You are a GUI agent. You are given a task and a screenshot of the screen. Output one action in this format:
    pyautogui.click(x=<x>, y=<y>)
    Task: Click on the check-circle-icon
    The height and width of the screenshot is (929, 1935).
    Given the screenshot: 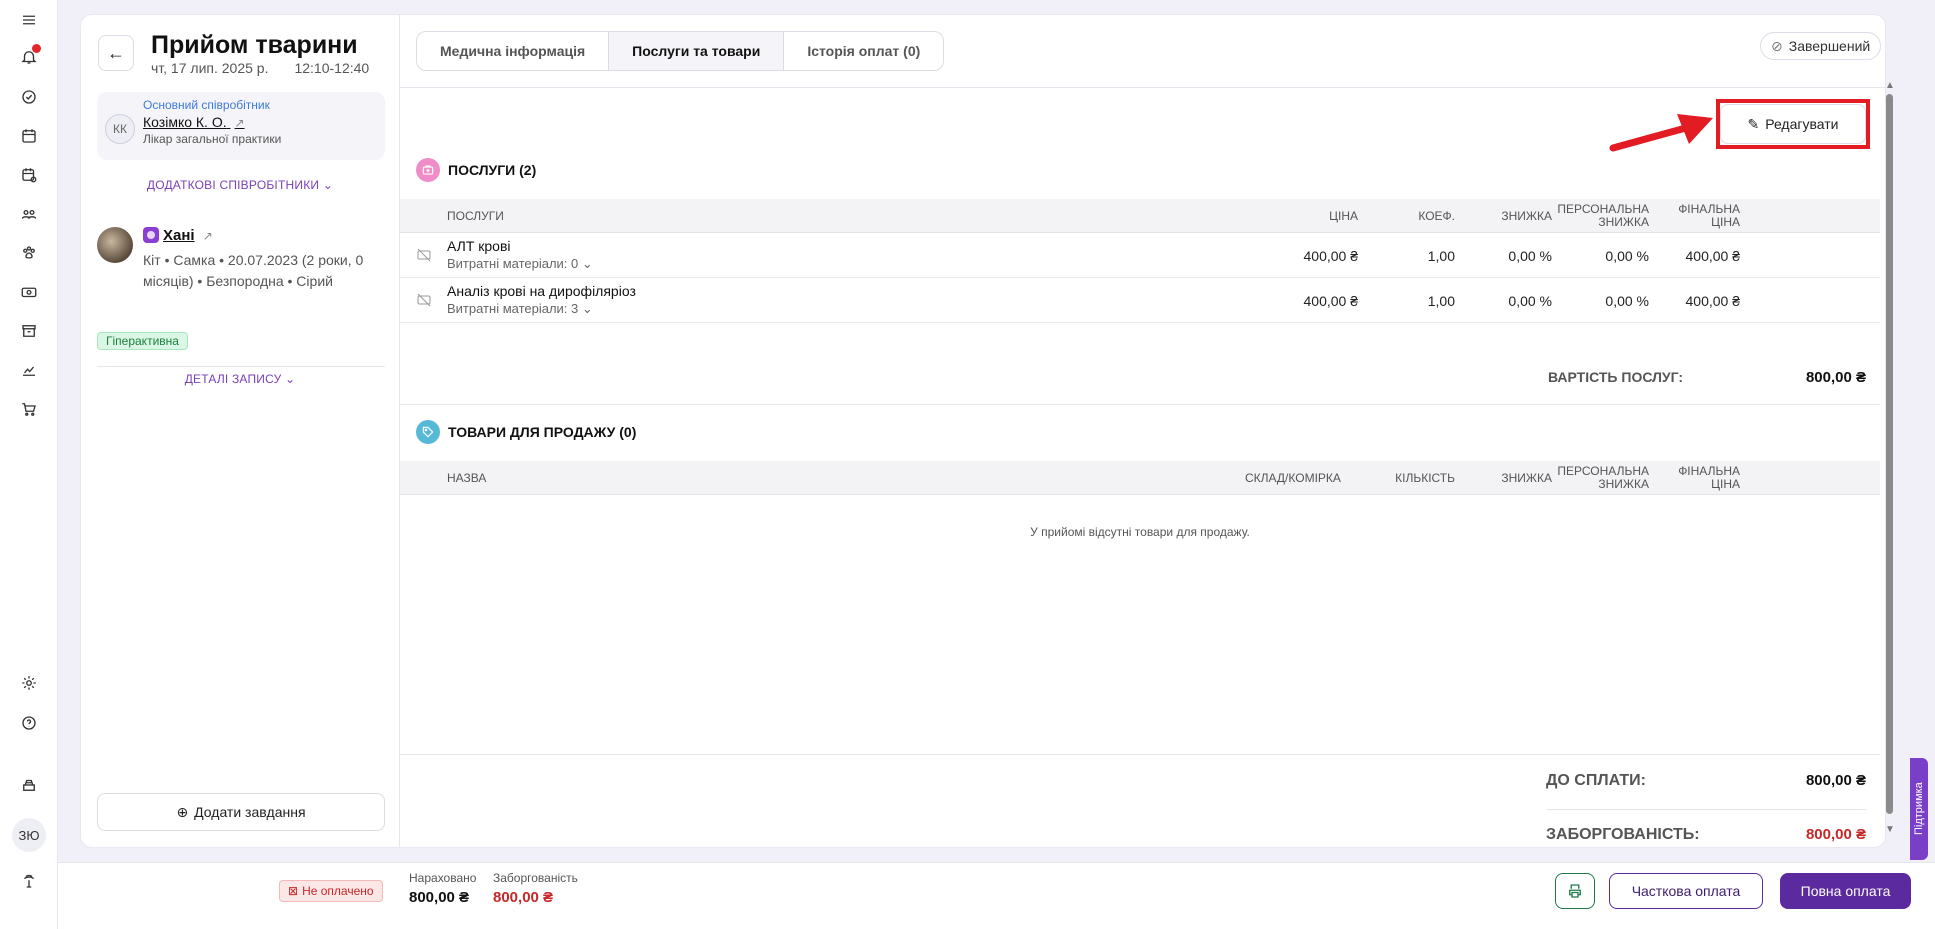 What is the action you would take?
    pyautogui.click(x=29, y=97)
    